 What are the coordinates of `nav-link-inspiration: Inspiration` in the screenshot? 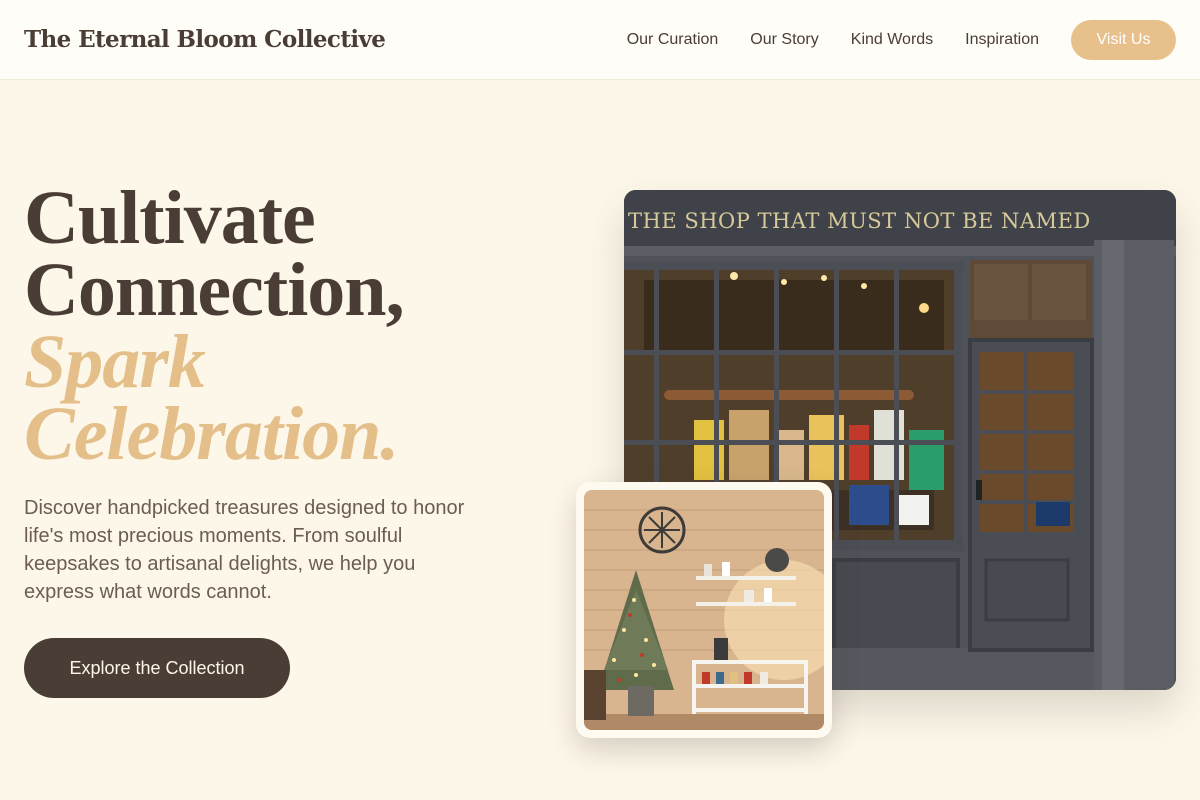 It's located at (1002, 40).